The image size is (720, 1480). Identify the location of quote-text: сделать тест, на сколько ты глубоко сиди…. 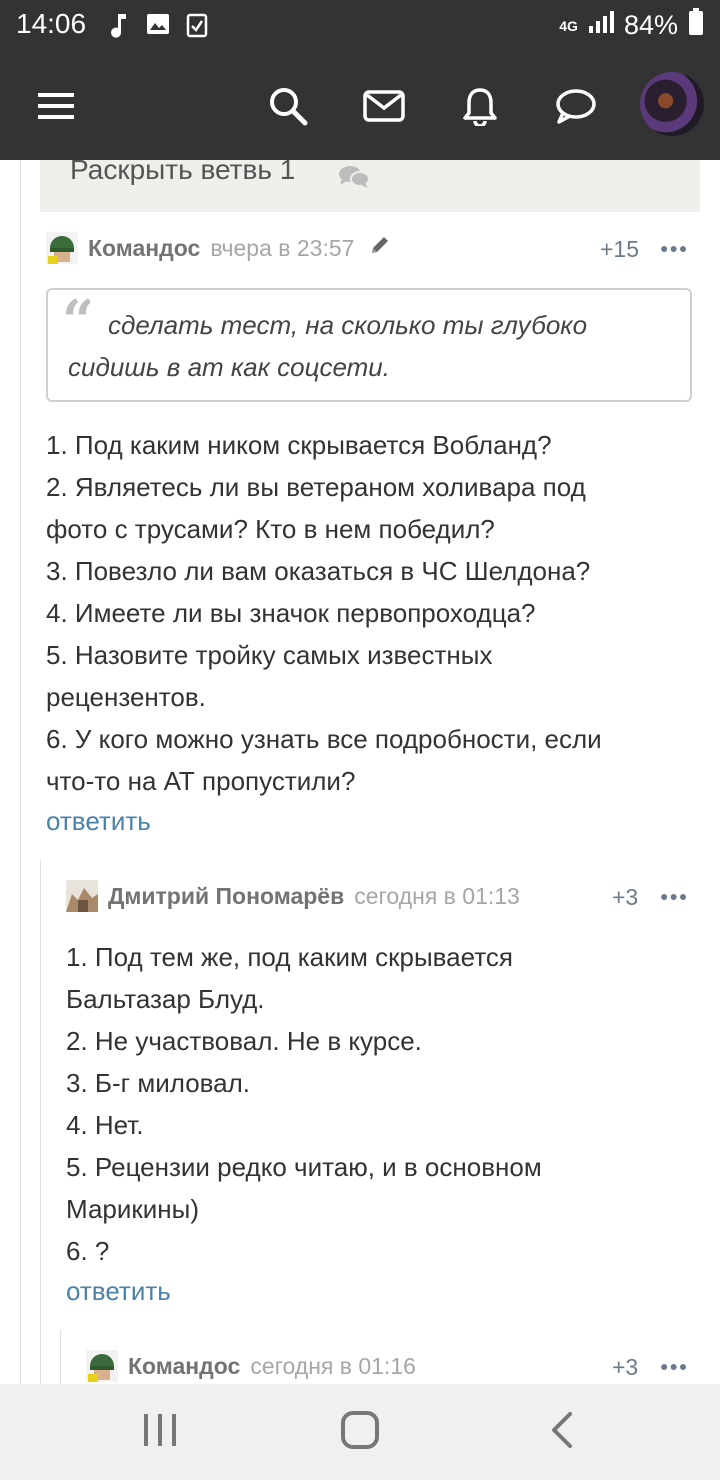
(328, 346).